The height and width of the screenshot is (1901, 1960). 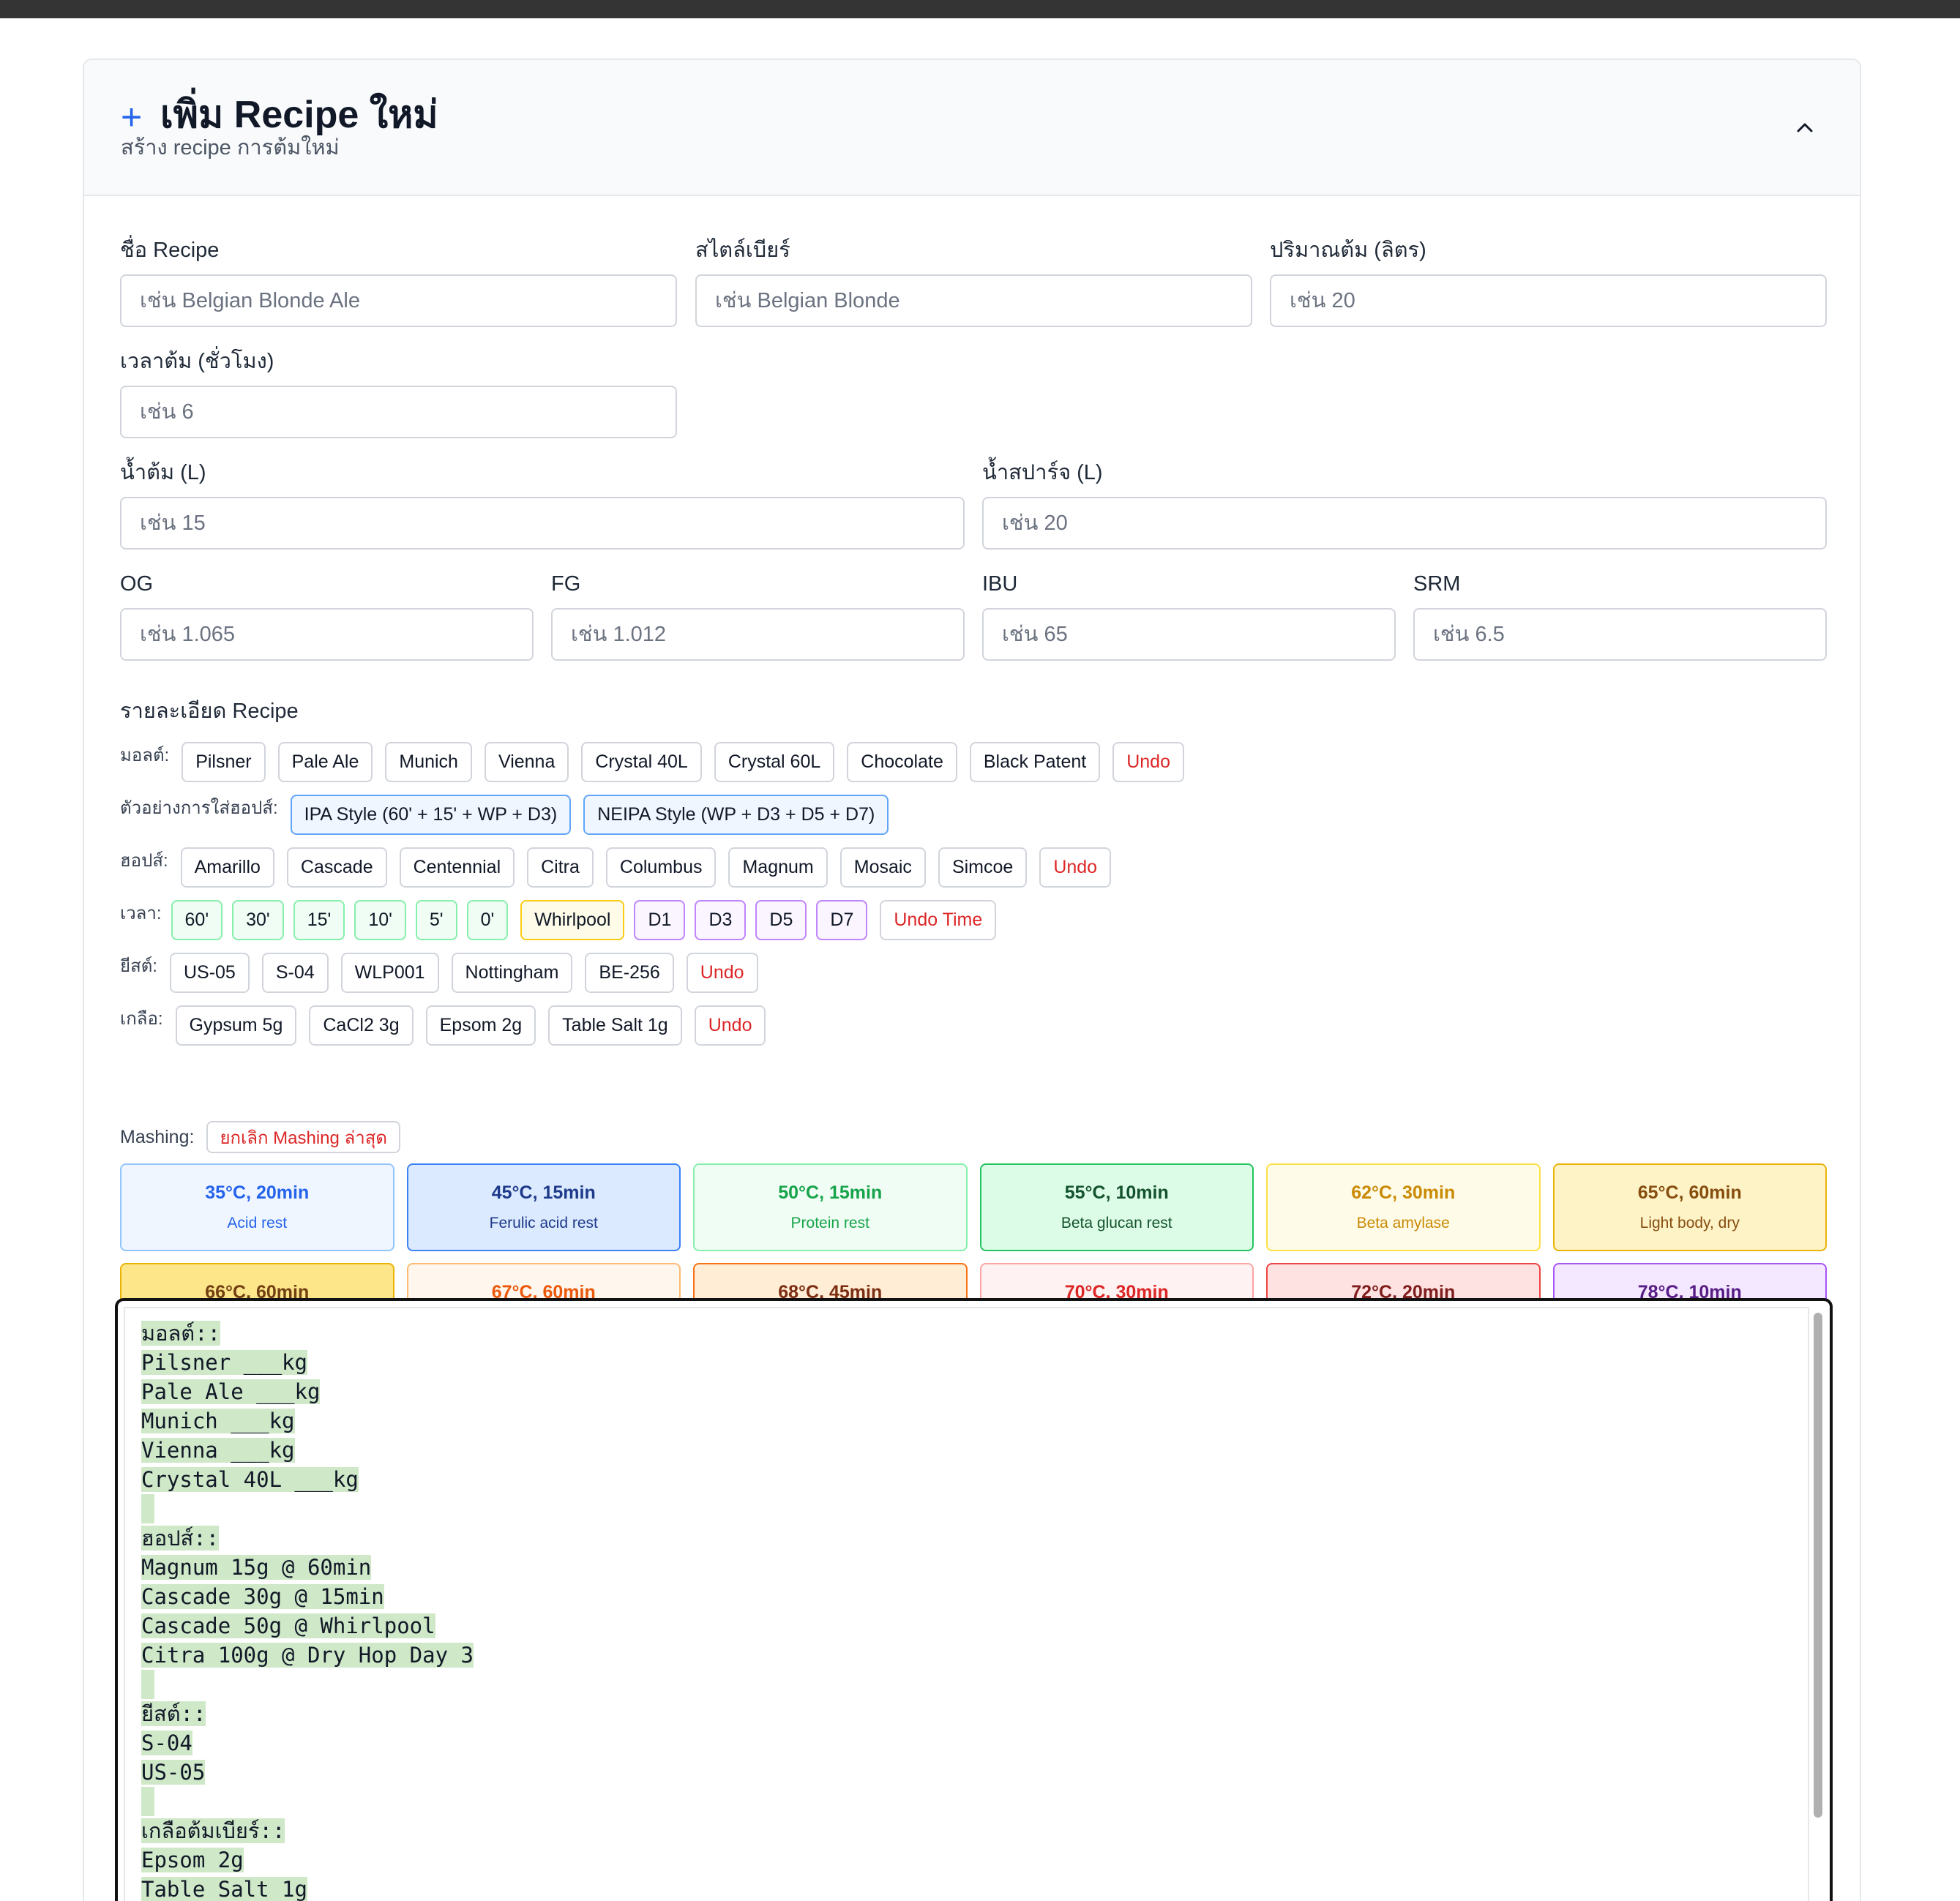 What do you see at coordinates (480, 1025) in the screenshot?
I see `salt-chip: Epsom 2g` at bounding box center [480, 1025].